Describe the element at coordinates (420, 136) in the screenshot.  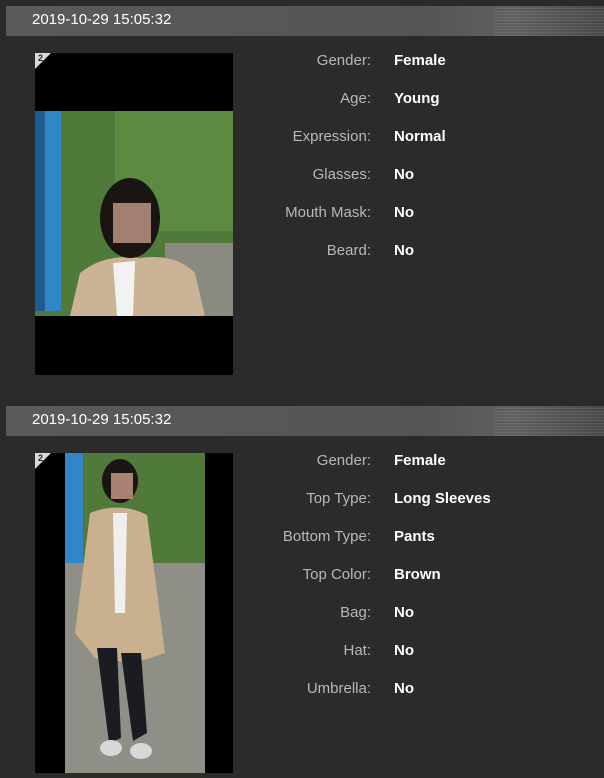
I see `attribute-value: Normal` at that location.